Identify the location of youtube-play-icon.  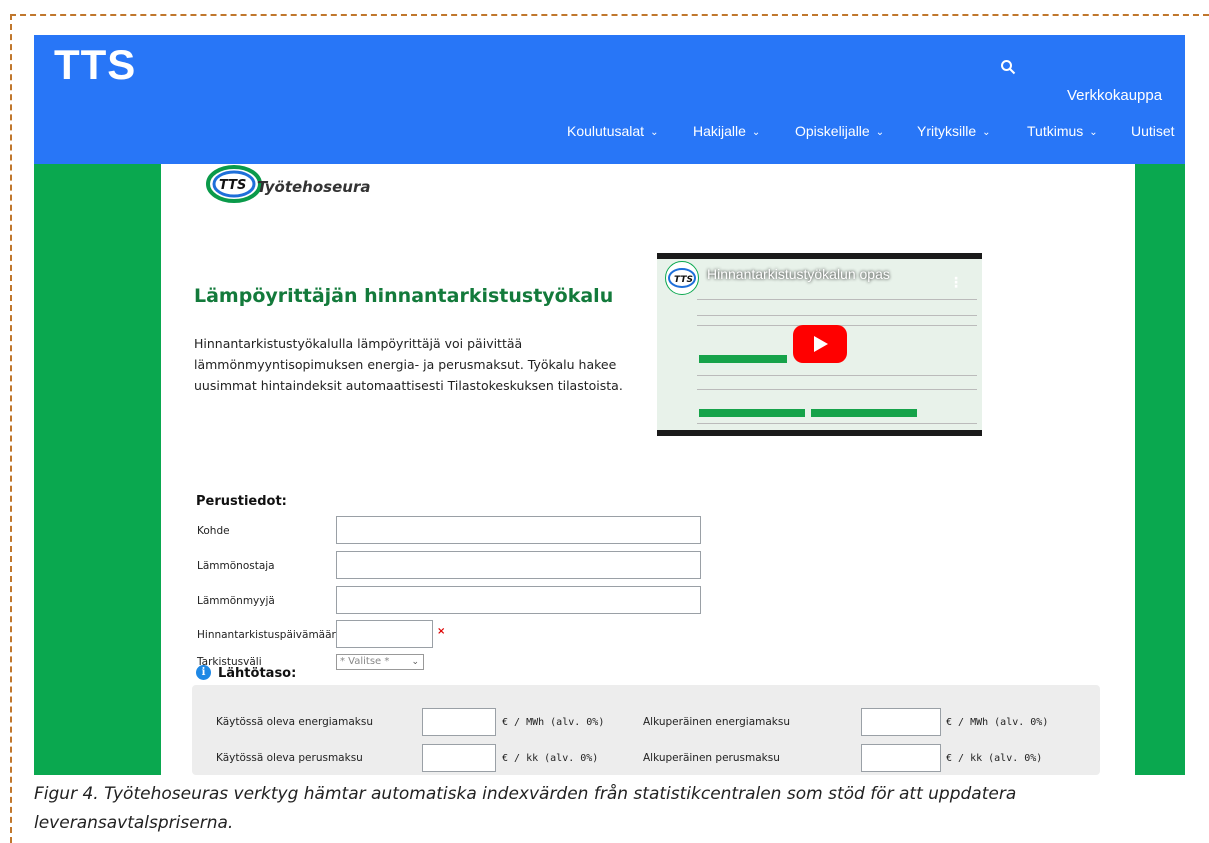
(820, 344).